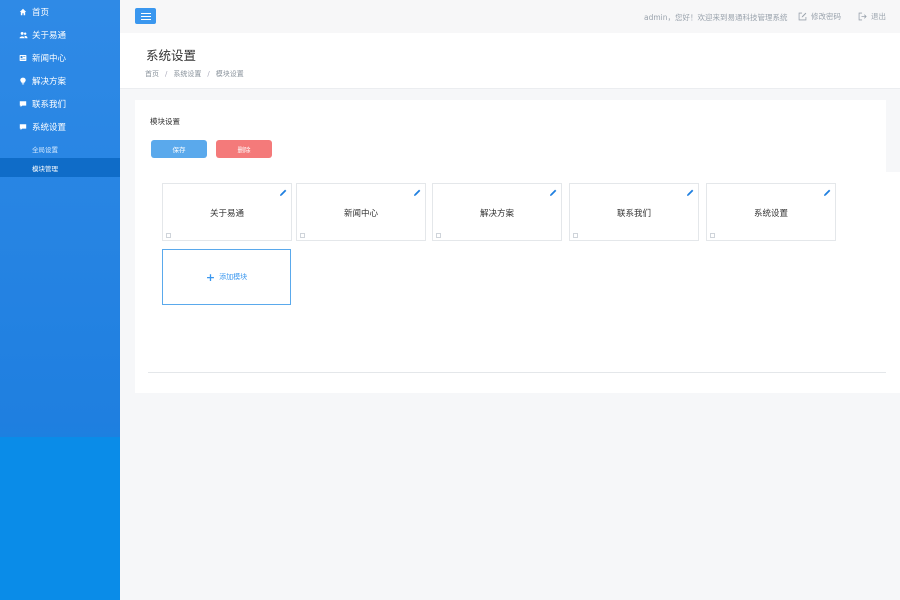 The width and height of the screenshot is (900, 600). Describe the element at coordinates (49, 81) in the screenshot. I see `sidebar-item-label: 解决方案` at that location.